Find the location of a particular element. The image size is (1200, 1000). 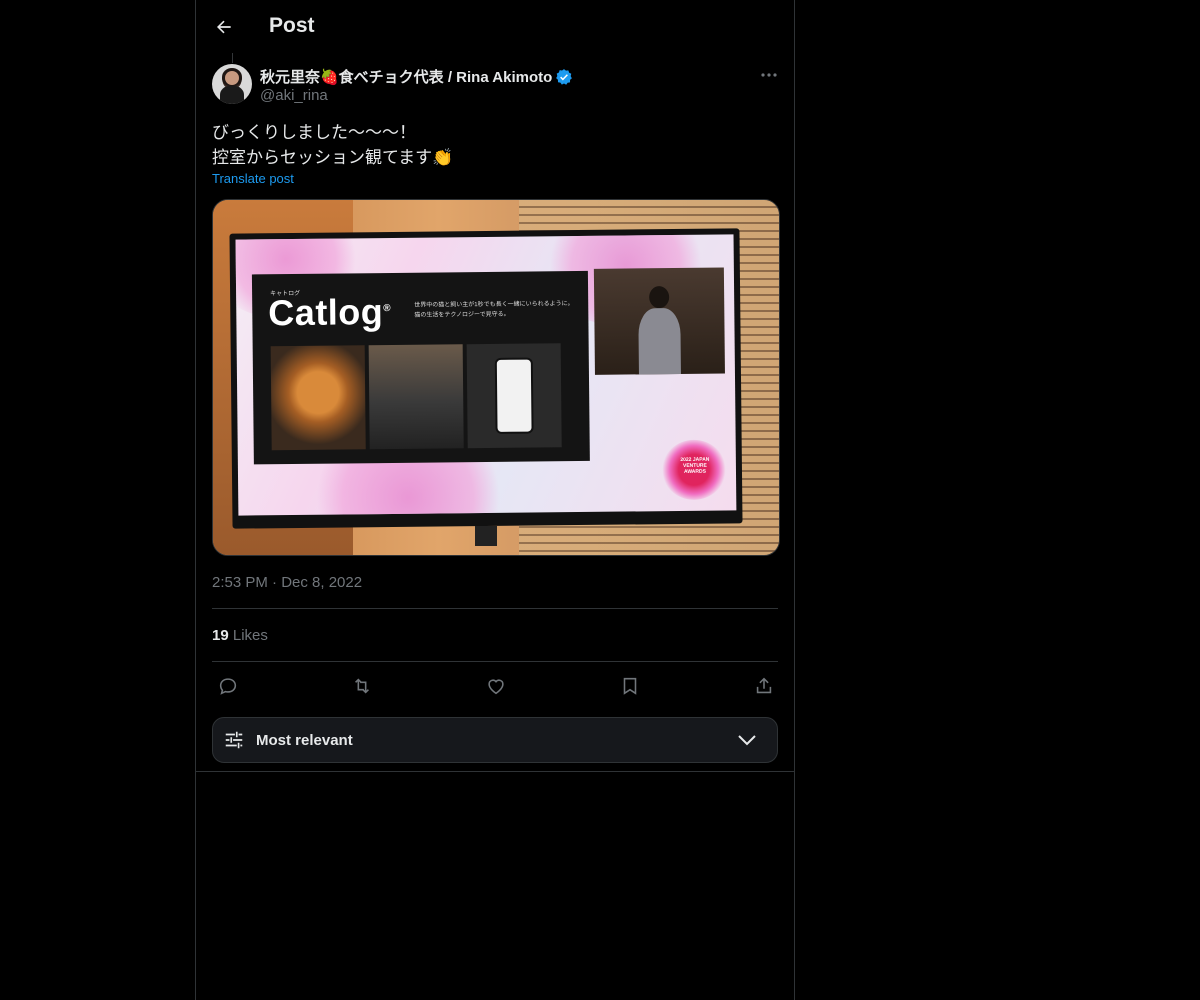

sliders-icon is located at coordinates (234, 740).